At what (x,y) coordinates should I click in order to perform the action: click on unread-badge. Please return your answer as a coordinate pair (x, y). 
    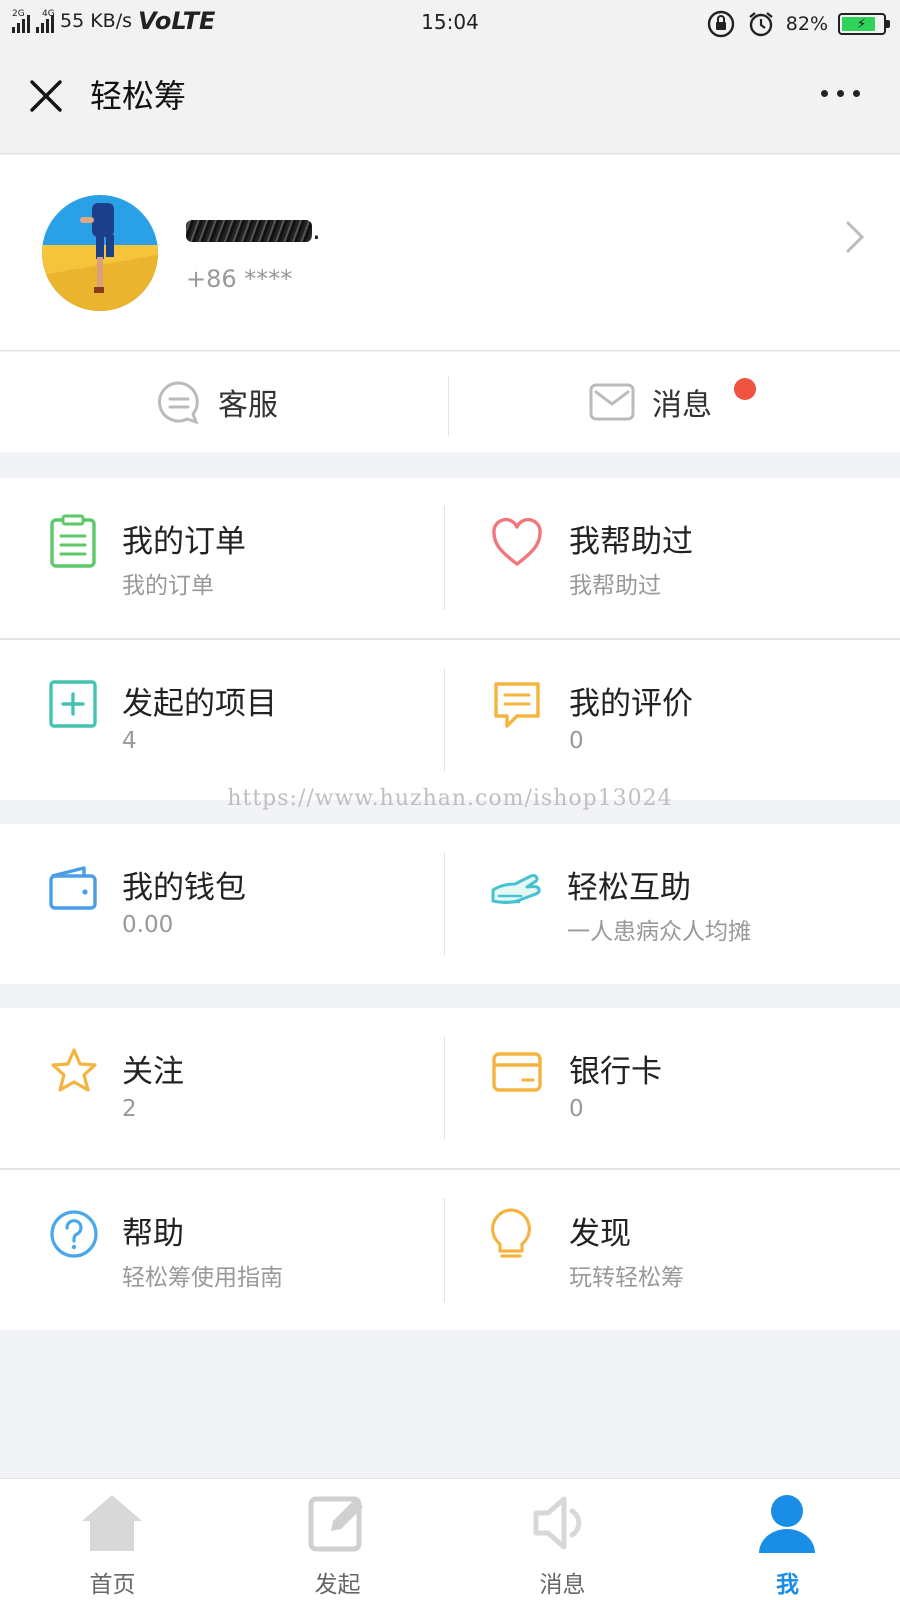
    Looking at the image, I should click on (745, 389).